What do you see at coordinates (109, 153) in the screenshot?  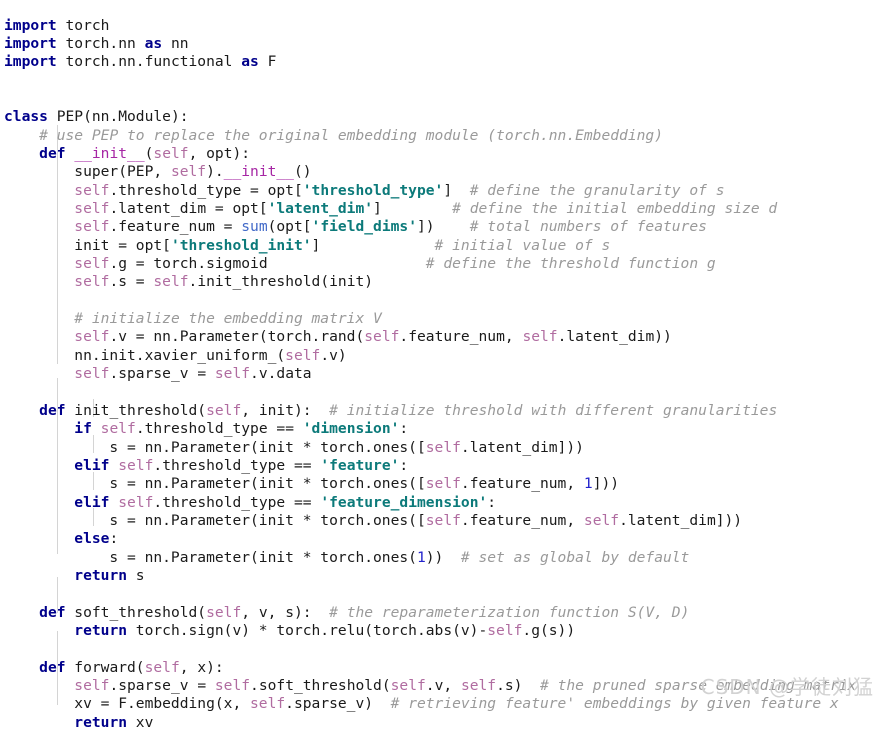 I see `code-token-fn: __init__` at bounding box center [109, 153].